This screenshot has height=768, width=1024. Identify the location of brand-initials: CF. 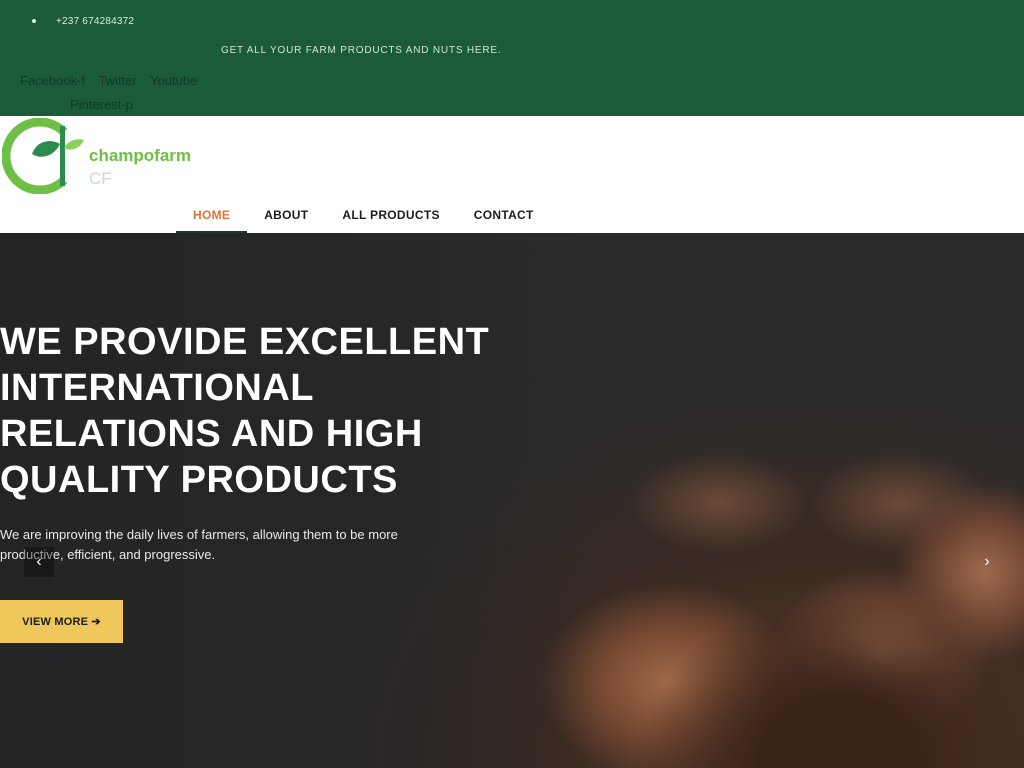
(100, 178).